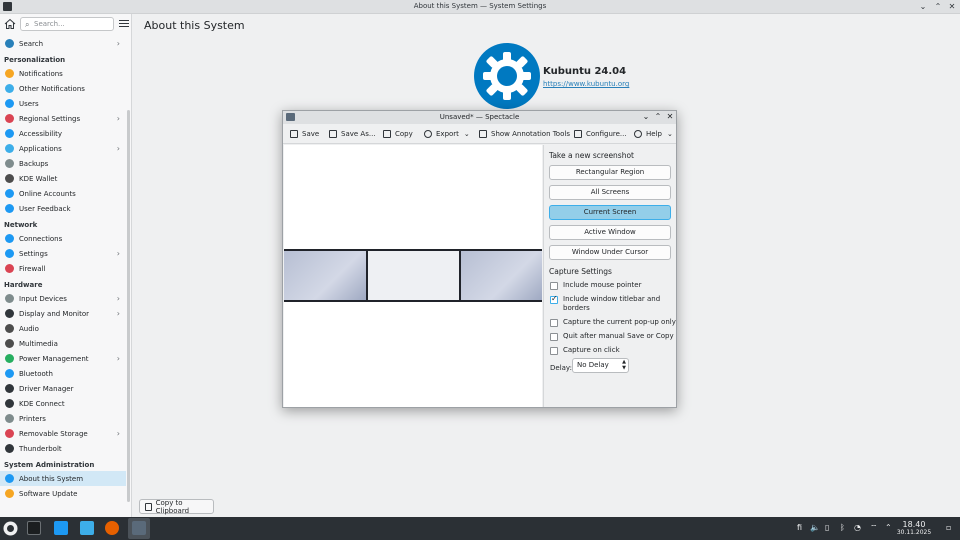 This screenshot has height=540, width=960. What do you see at coordinates (9, 163) in the screenshot?
I see `backup-icon` at bounding box center [9, 163].